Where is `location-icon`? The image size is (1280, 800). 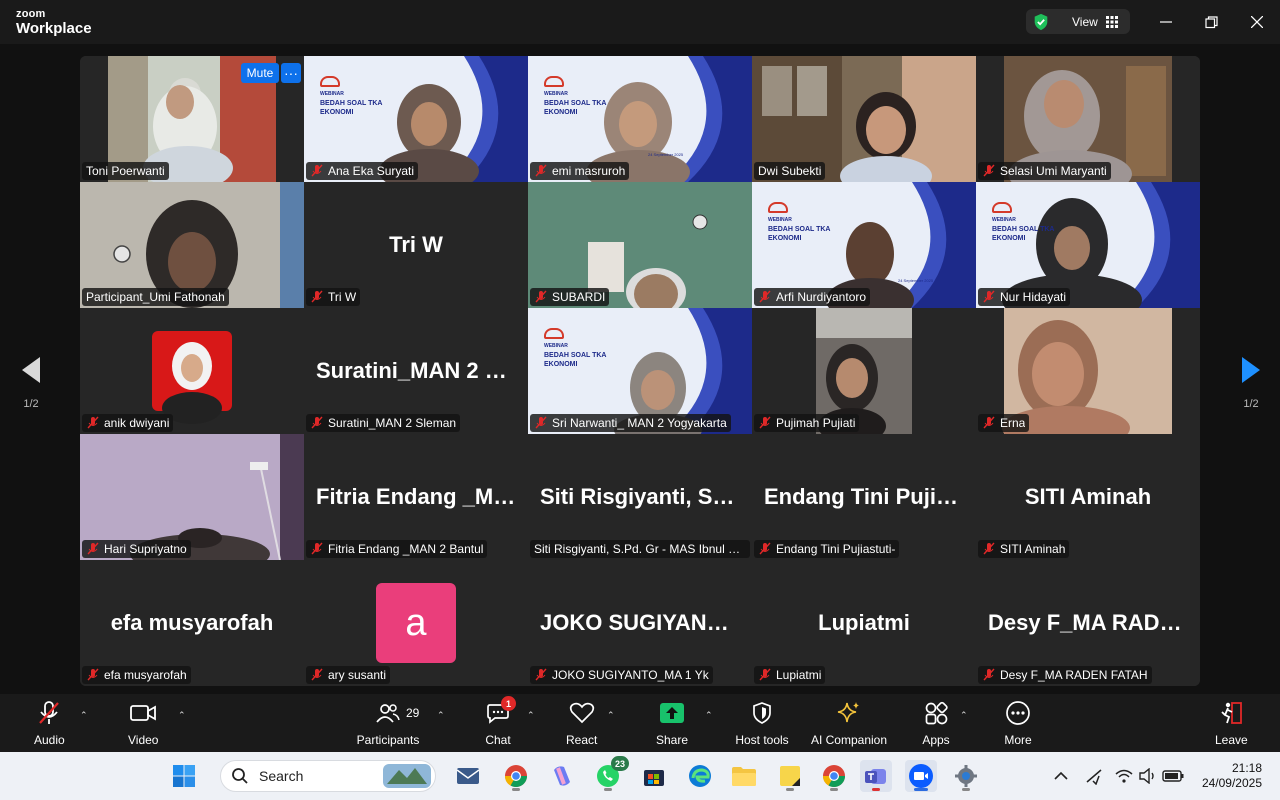
location-icon is located at coordinates (1094, 777).